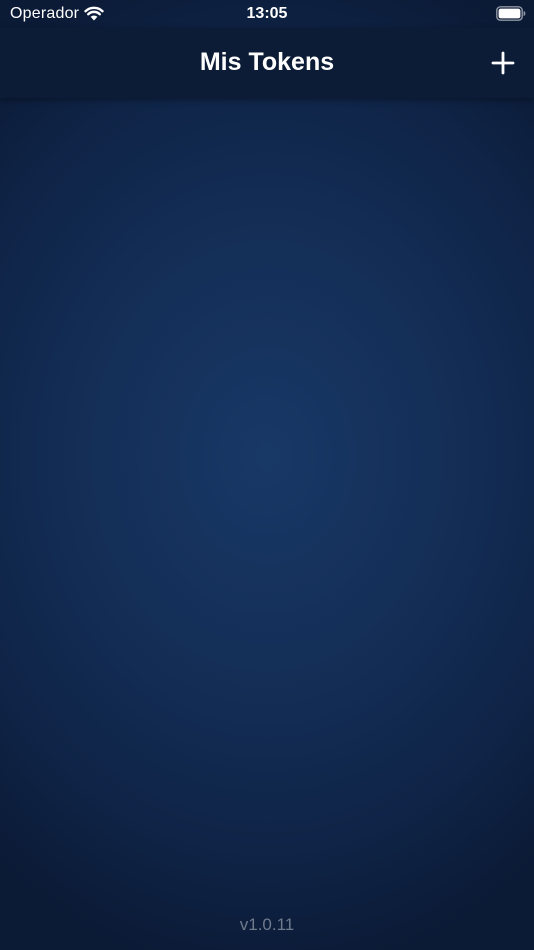 This screenshot has height=950, width=534. I want to click on plus-icon, so click(503, 63).